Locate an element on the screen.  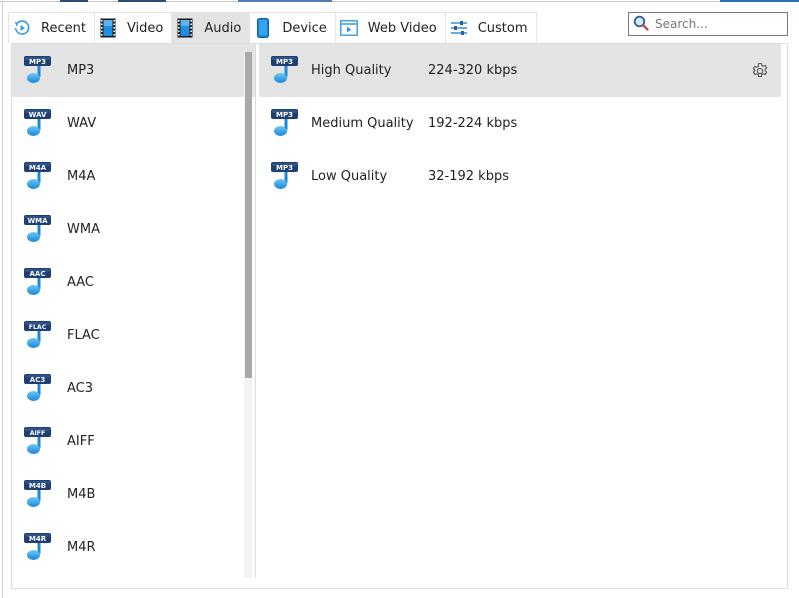
tab-label: Audio is located at coordinates (223, 28).